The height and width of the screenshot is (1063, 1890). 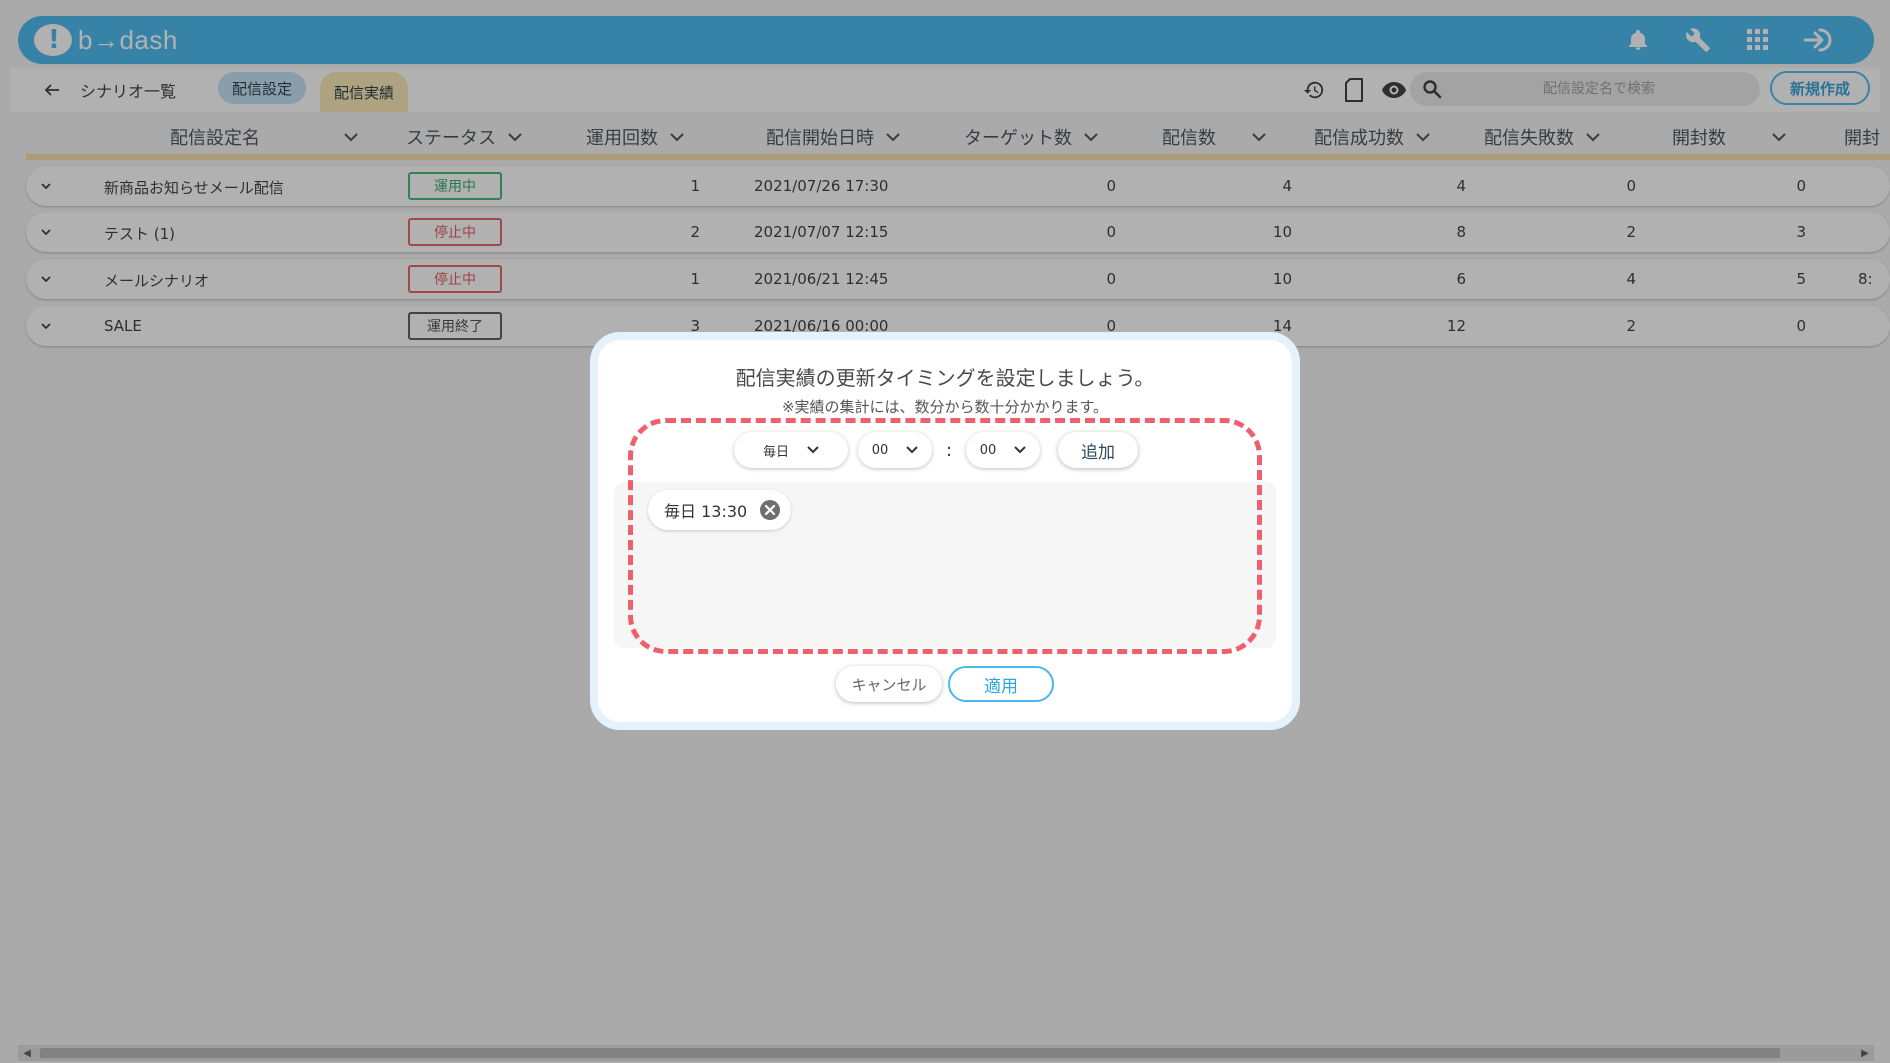 I want to click on cancel-button: キャンセル, so click(x=889, y=684).